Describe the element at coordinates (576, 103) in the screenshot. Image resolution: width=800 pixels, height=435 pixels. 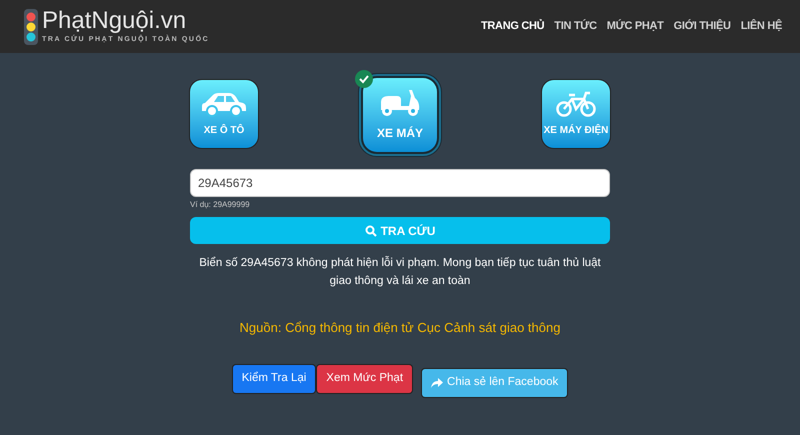
I see `bicycle-icon` at that location.